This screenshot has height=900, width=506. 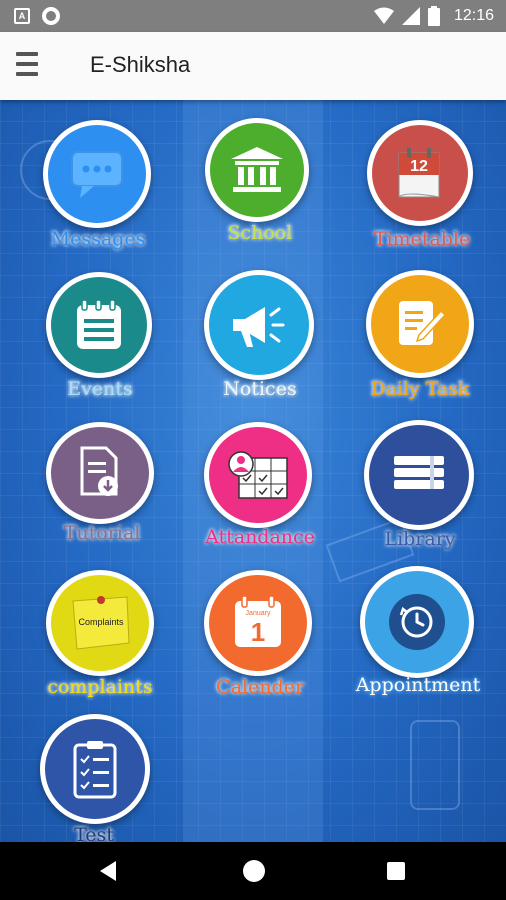 I want to click on tile-messages: Messages, so click(x=98, y=190).